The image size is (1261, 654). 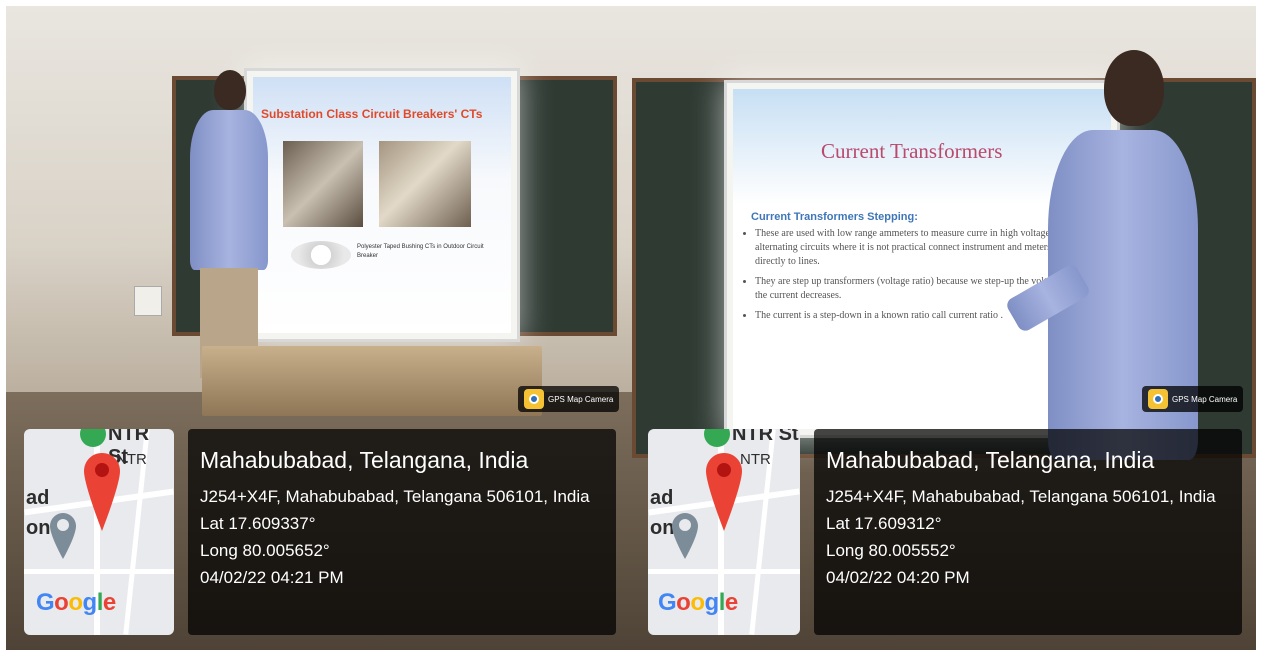 I want to click on slide-subtitle: Current Transformers Stepping:, so click(x=834, y=217).